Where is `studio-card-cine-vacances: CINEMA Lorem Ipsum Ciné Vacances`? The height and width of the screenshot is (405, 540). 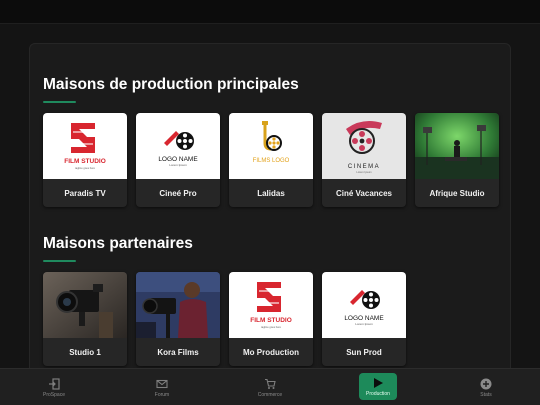
studio-card-cine-vacances: CINEMA Lorem Ipsum Ciné Vacances is located at coordinates (364, 160).